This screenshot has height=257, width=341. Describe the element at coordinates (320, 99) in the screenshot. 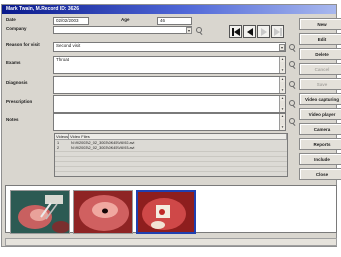

I see `video-capturing-button: Video capturing` at that location.